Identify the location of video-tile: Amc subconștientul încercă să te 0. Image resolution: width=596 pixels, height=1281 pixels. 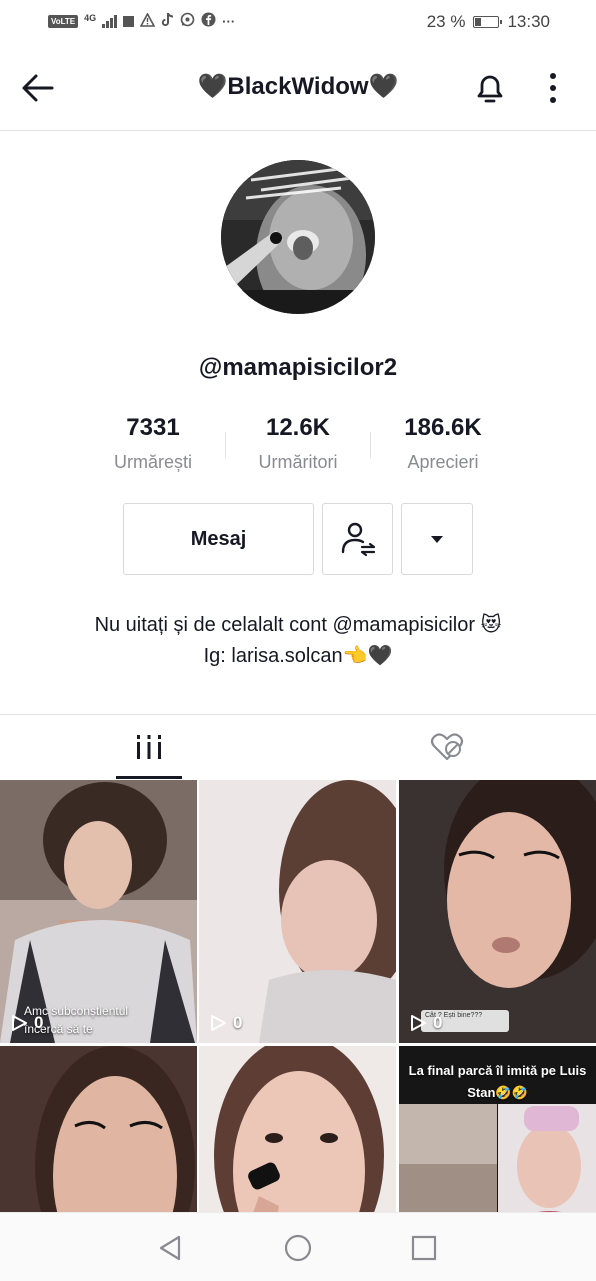
(98, 911).